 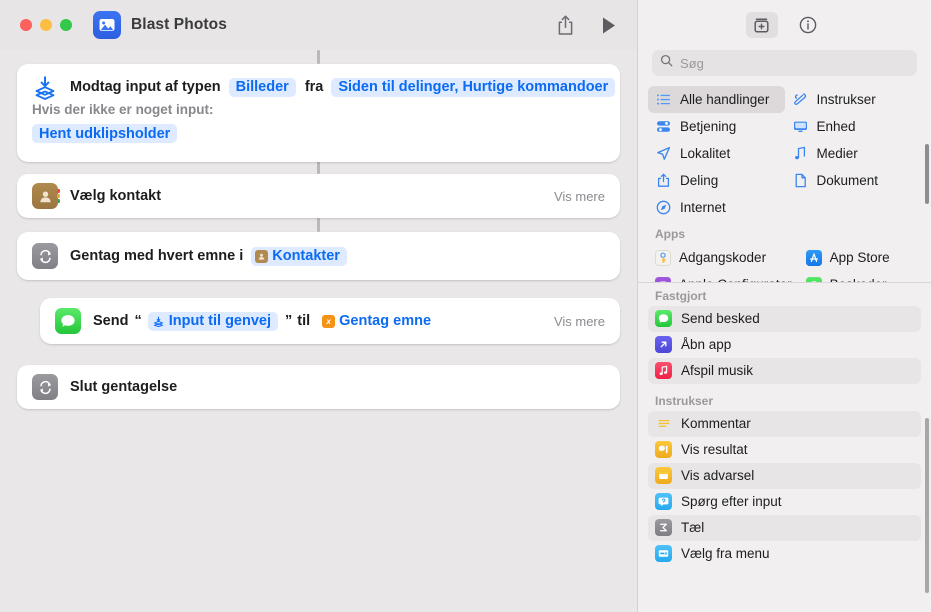 What do you see at coordinates (609, 25) in the screenshot?
I see `run-play-icon` at bounding box center [609, 25].